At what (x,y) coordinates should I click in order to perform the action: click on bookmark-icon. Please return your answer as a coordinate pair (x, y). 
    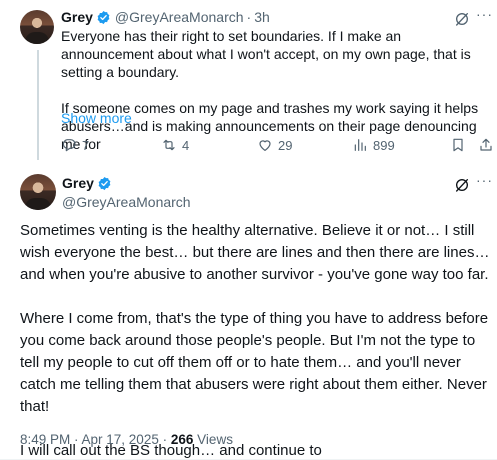
    Looking at the image, I should click on (458, 145).